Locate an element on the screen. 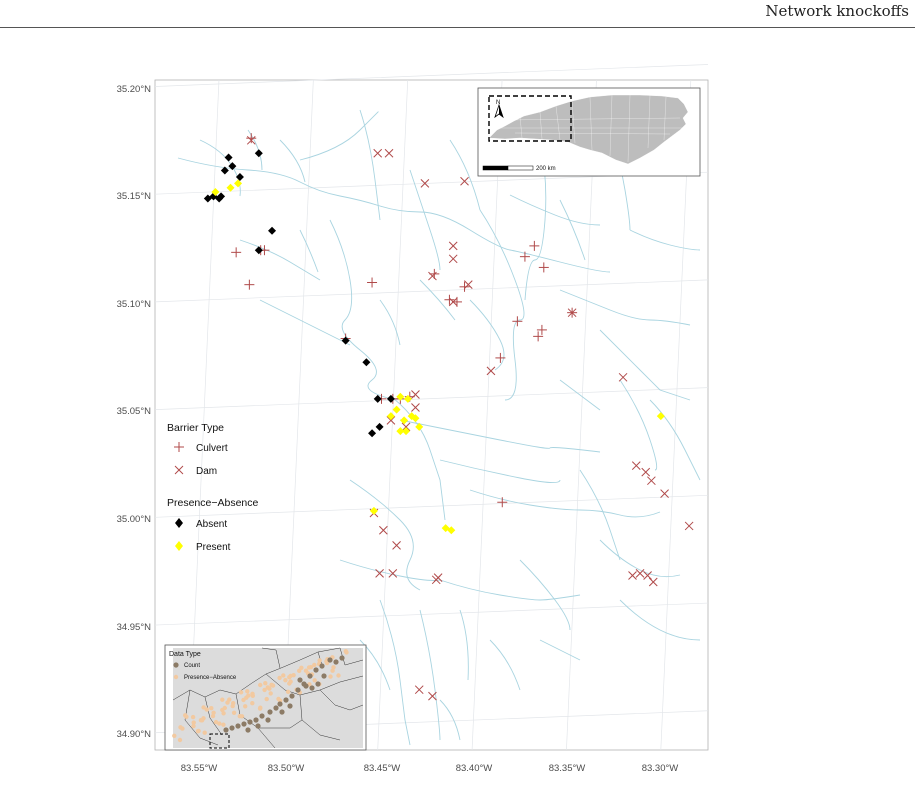 Image resolution: width=915 pixels, height=789 pixels. presence-absence-legend-key is located at coordinates (176, 677).